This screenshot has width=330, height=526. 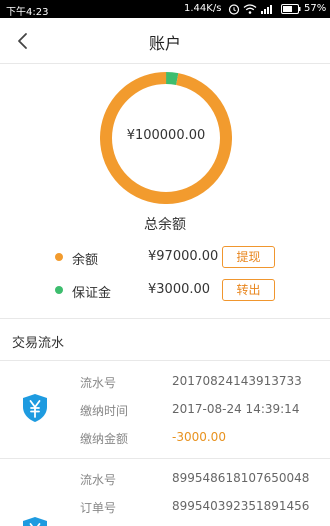 I want to click on network-speed: 1.44K/s, so click(x=203, y=8).